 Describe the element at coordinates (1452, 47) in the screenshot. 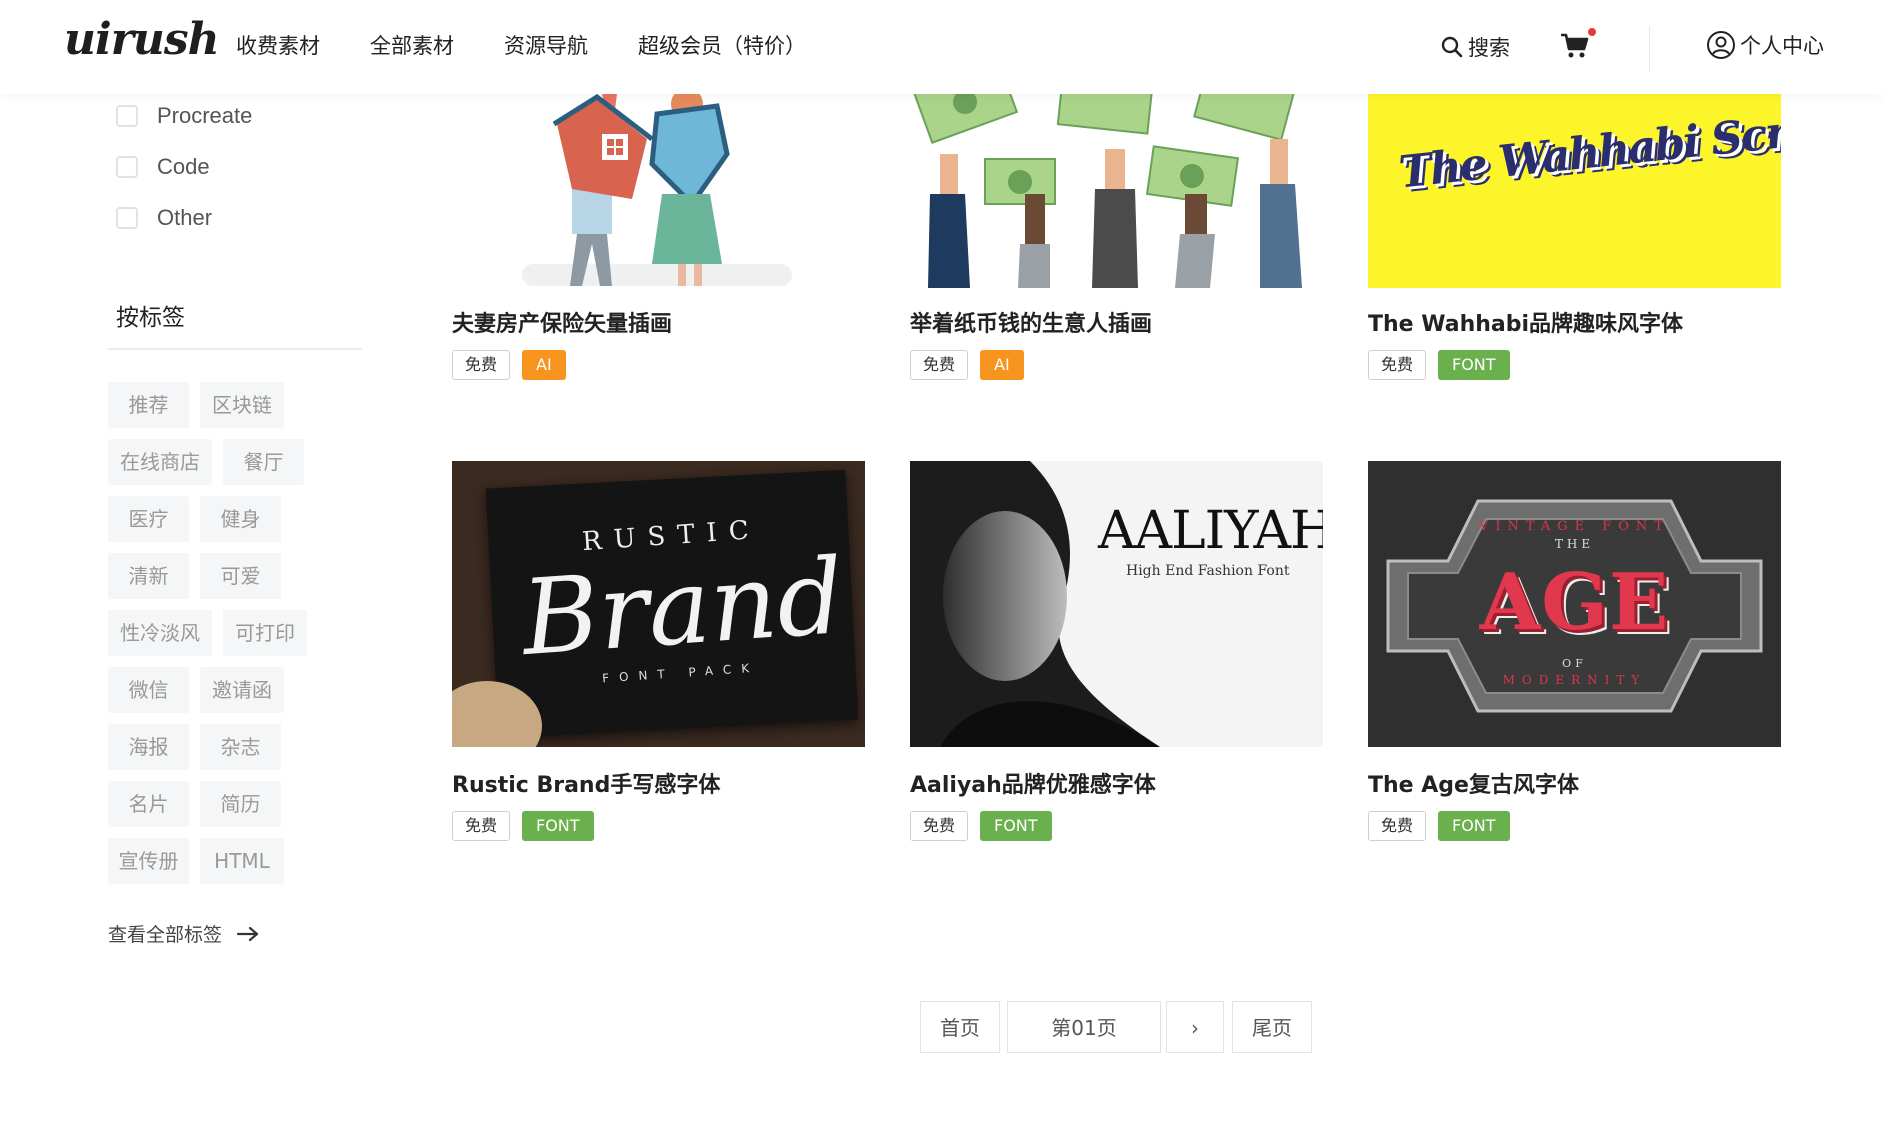

I see `search-icon` at that location.